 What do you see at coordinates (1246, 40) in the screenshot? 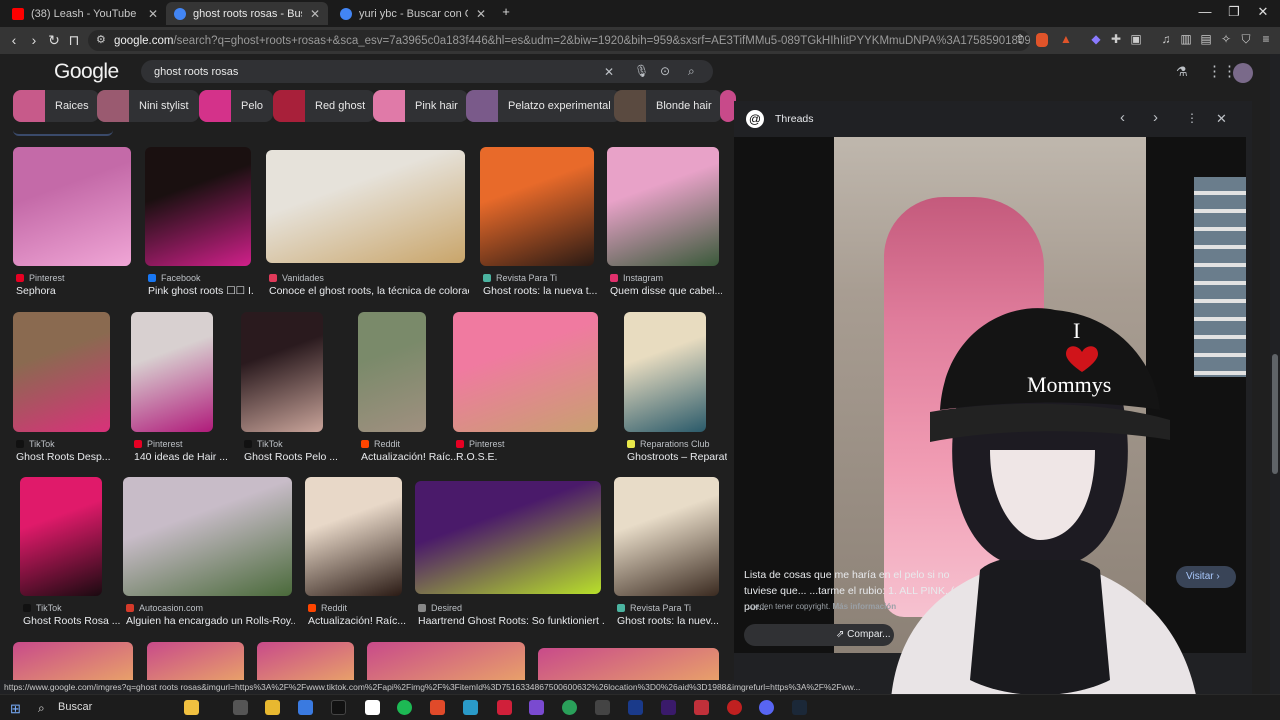
I see `vpn-icon: ⛉` at bounding box center [1246, 40].